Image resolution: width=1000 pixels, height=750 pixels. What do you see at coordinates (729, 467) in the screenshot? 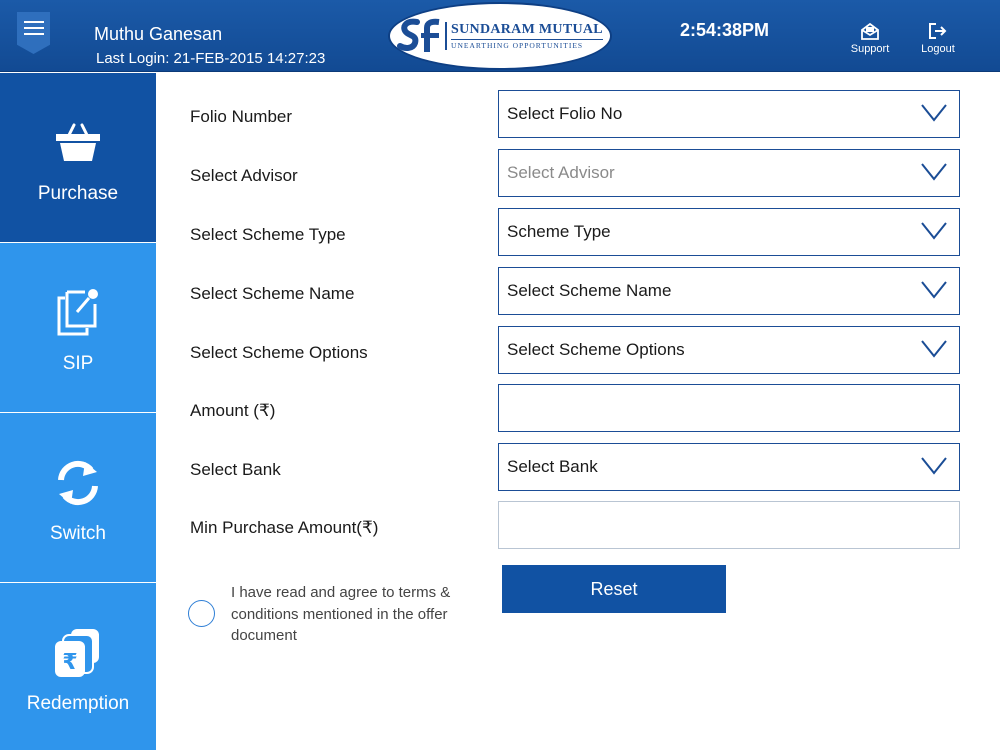
I see `bank-select: Select Bank` at bounding box center [729, 467].